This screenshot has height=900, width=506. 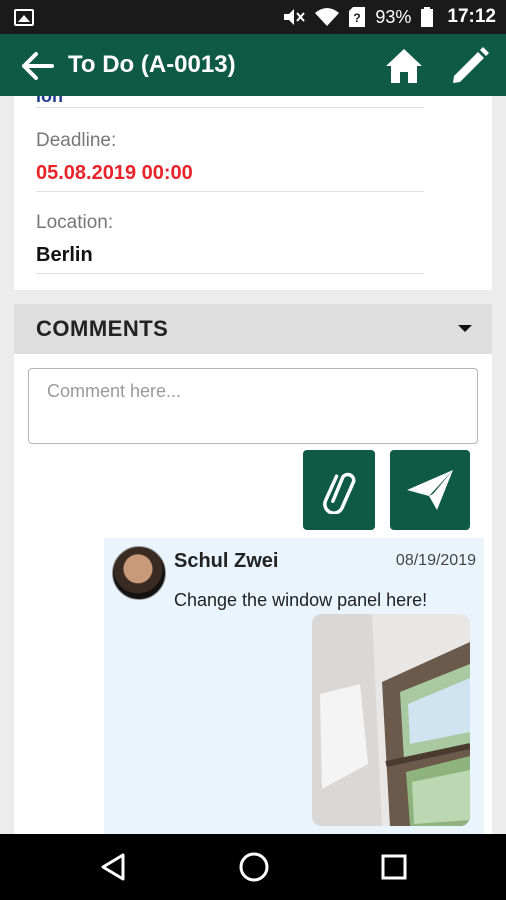 What do you see at coordinates (327, 17) in the screenshot?
I see `wifi-icon` at bounding box center [327, 17].